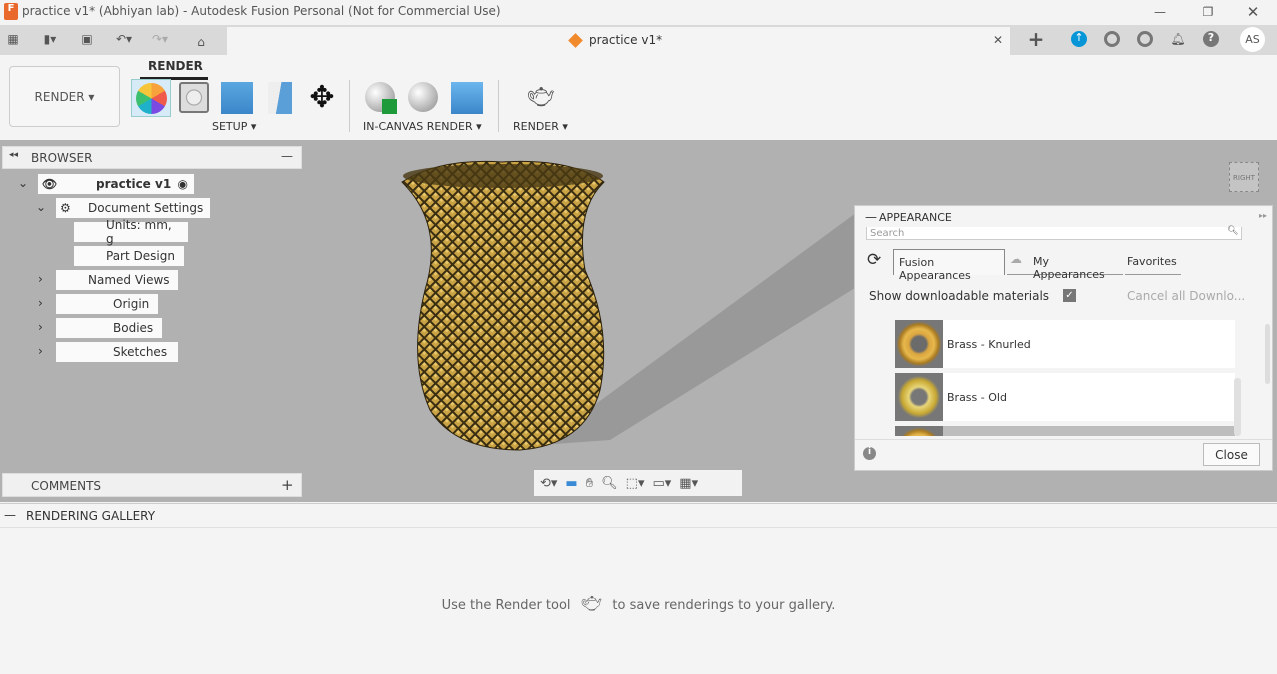 The height and width of the screenshot is (674, 1277). I want to click on search-input, so click(1054, 233).